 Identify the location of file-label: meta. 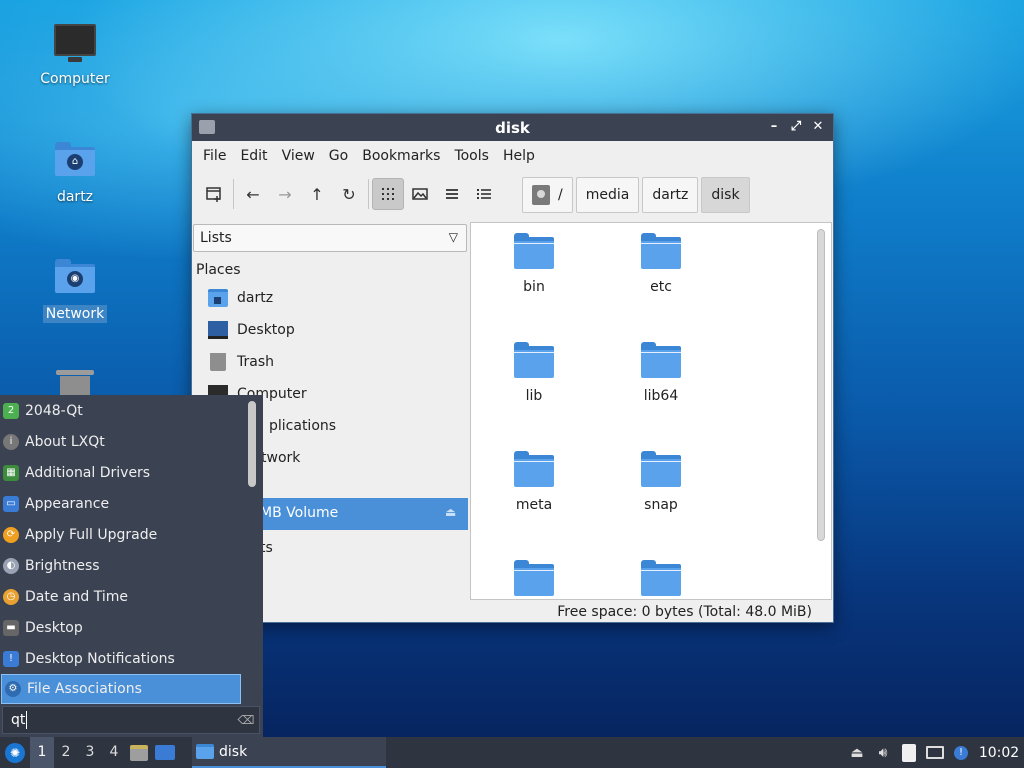
(534, 505).